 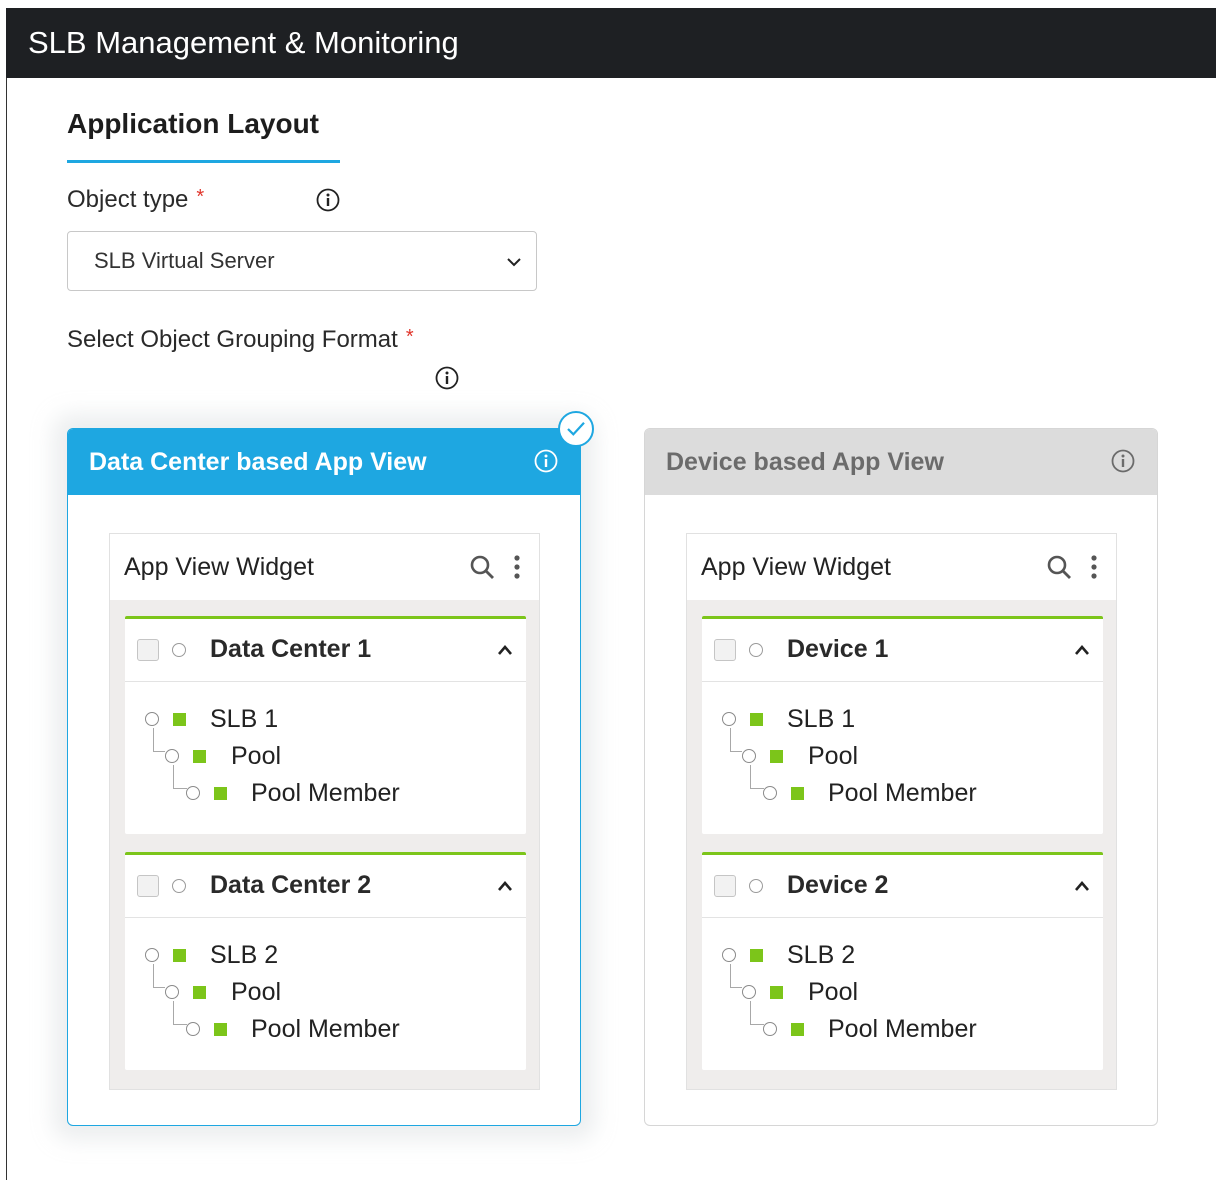 I want to click on card-header: Device based App View, so click(x=901, y=462).